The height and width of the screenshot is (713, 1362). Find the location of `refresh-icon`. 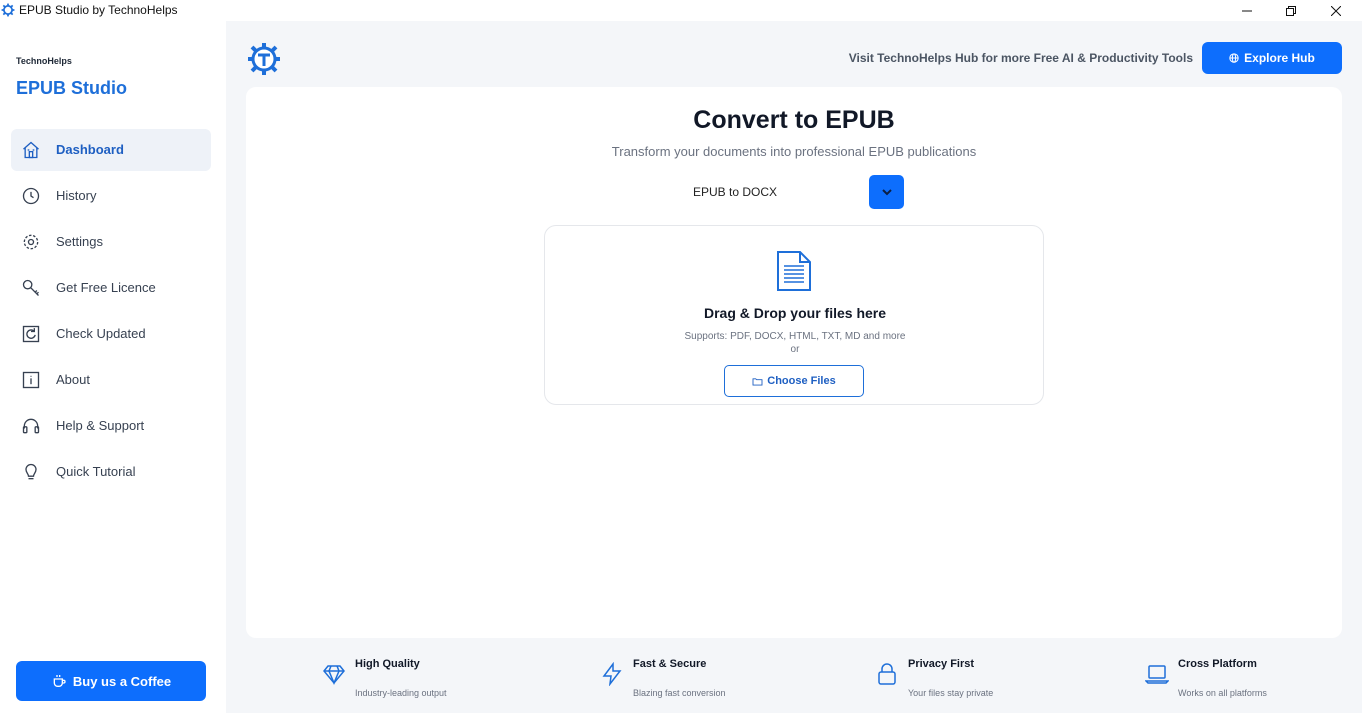

refresh-icon is located at coordinates (31, 334).